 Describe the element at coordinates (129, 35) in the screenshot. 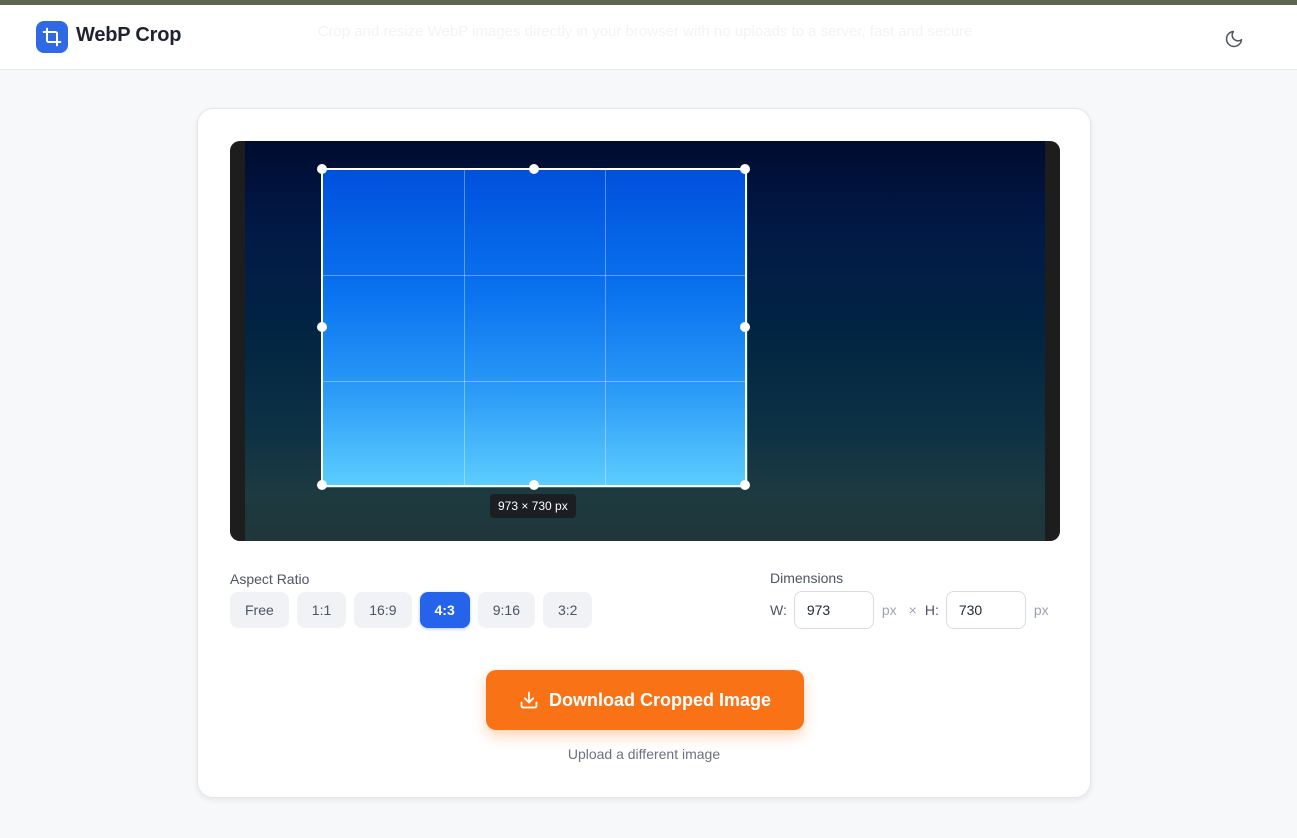

I see `app-title: WebP Crop` at that location.